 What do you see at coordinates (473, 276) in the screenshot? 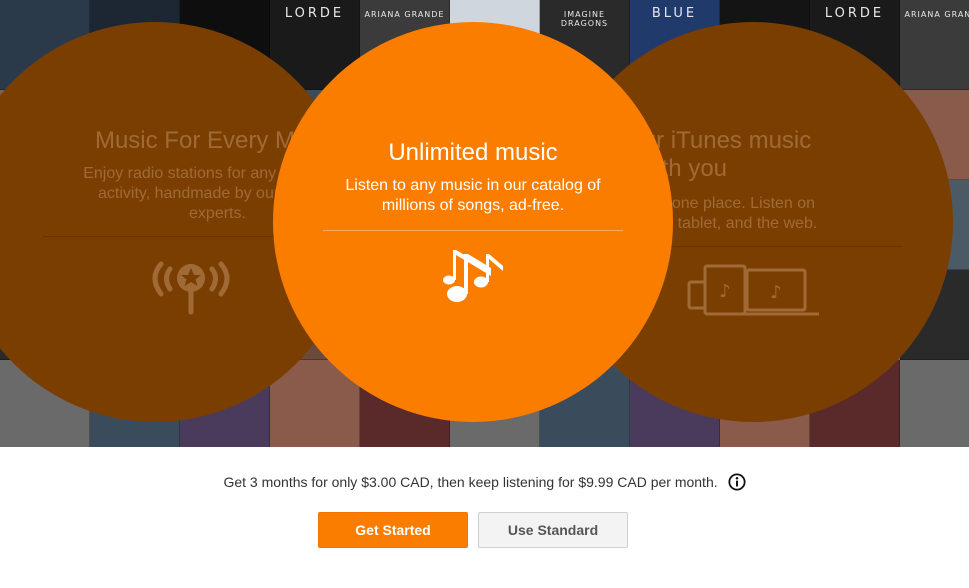
I see `music-notes-icon` at bounding box center [473, 276].